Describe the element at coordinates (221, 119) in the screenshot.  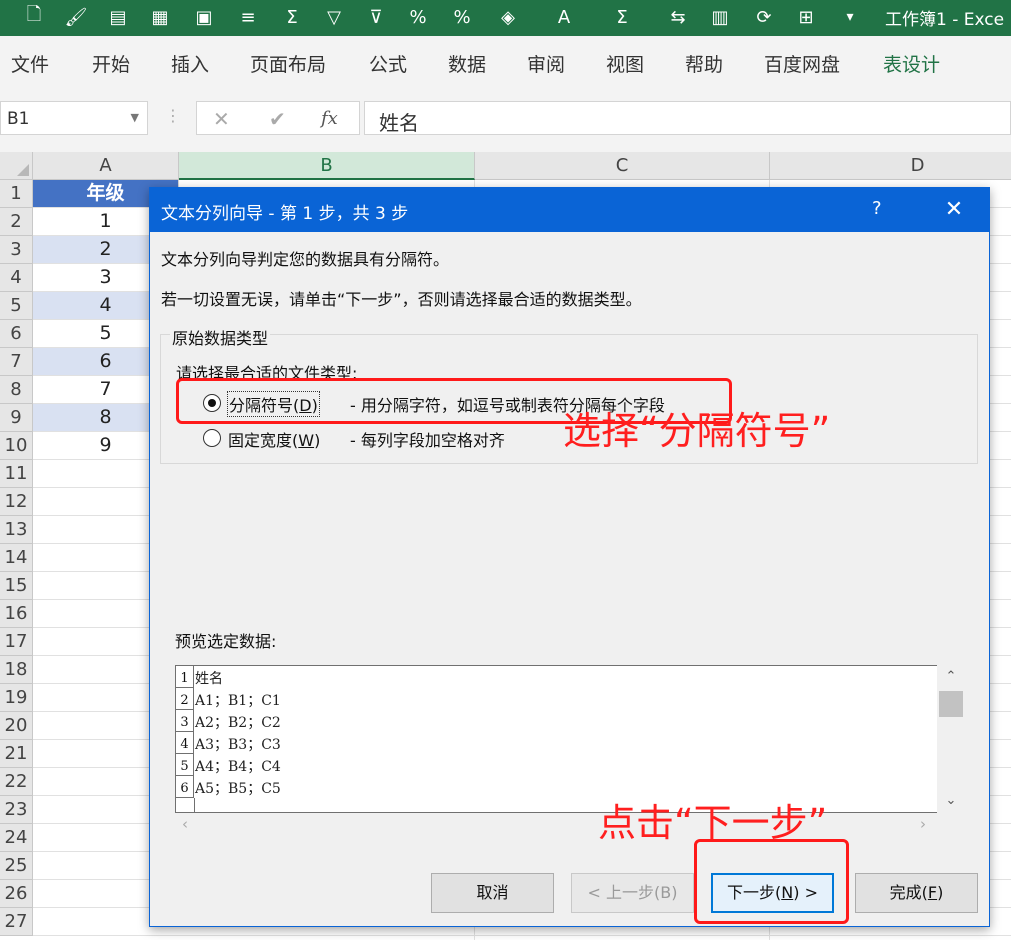
I see `cancel-icon: ✕` at that location.